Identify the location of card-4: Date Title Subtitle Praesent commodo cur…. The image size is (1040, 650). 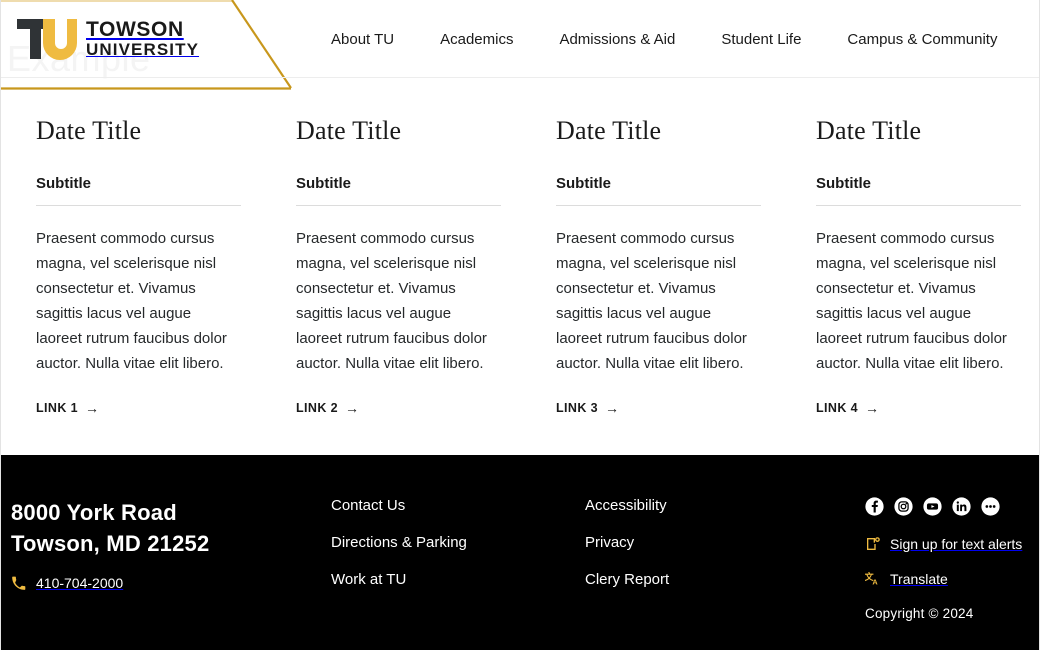
(910, 266).